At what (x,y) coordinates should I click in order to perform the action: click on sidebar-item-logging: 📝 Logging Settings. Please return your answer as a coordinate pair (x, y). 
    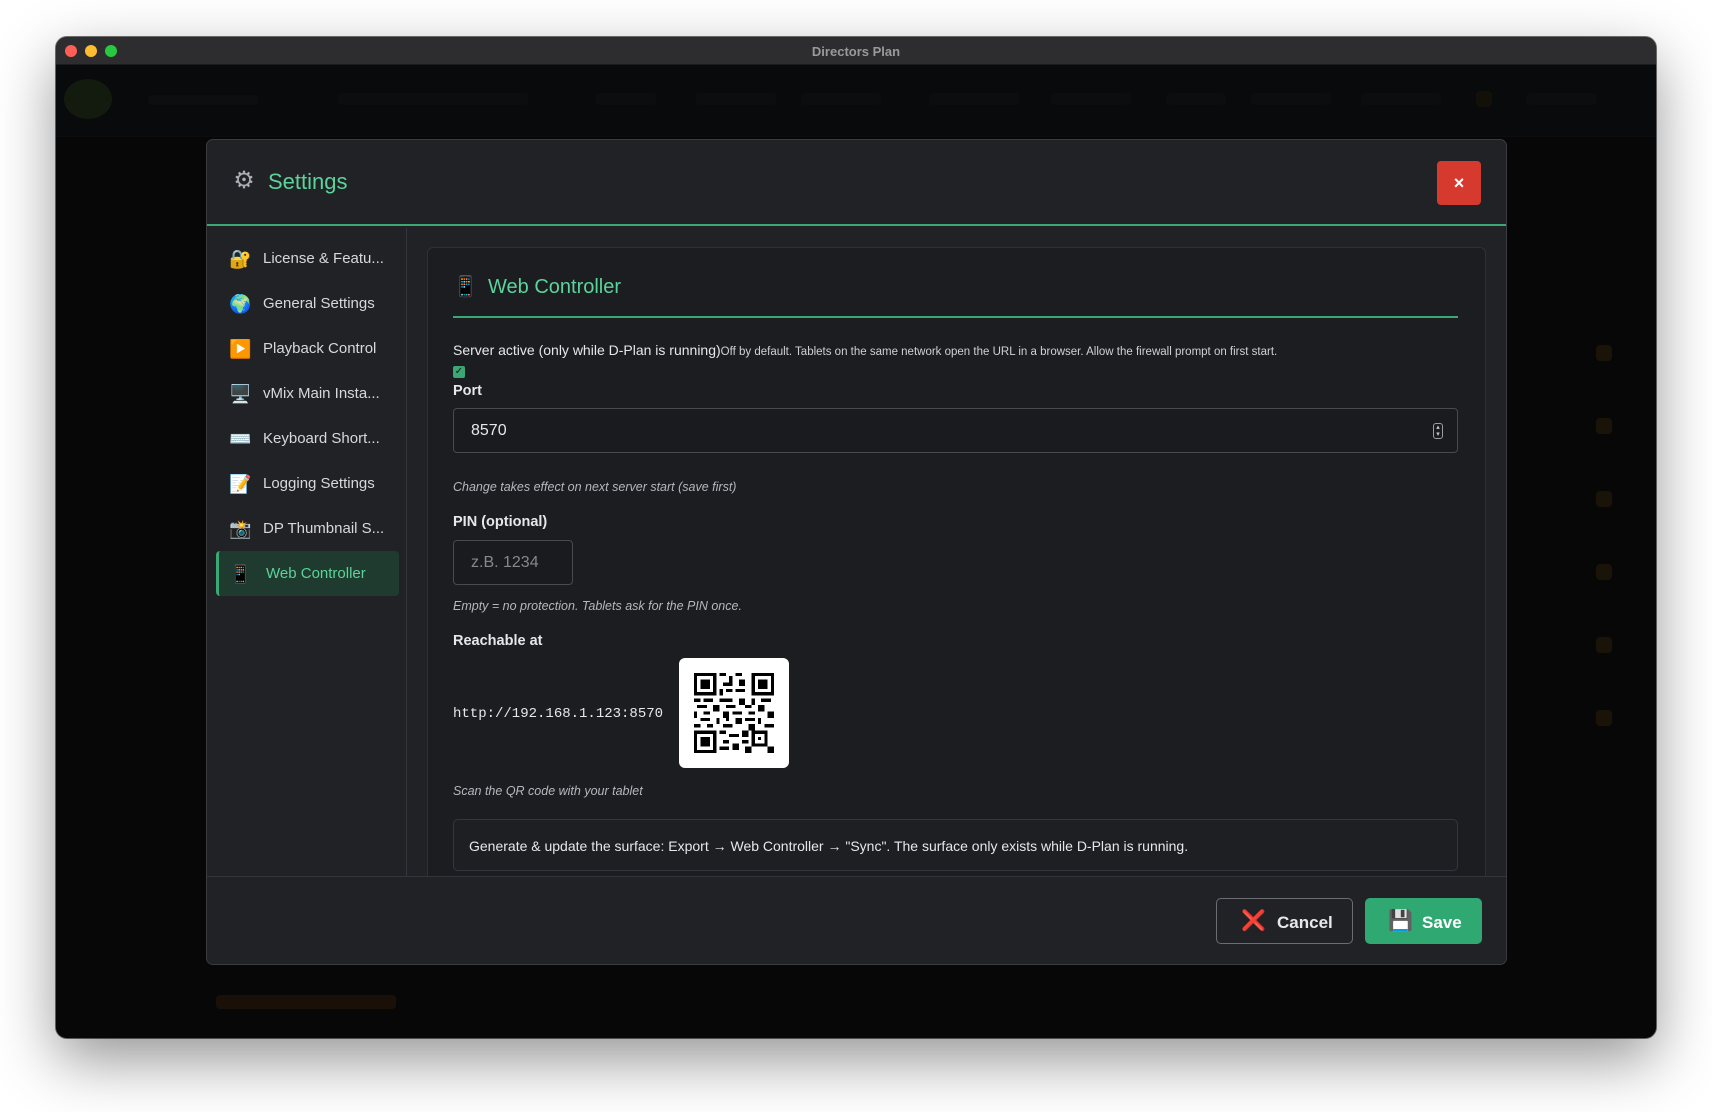
    Looking at the image, I should click on (307, 483).